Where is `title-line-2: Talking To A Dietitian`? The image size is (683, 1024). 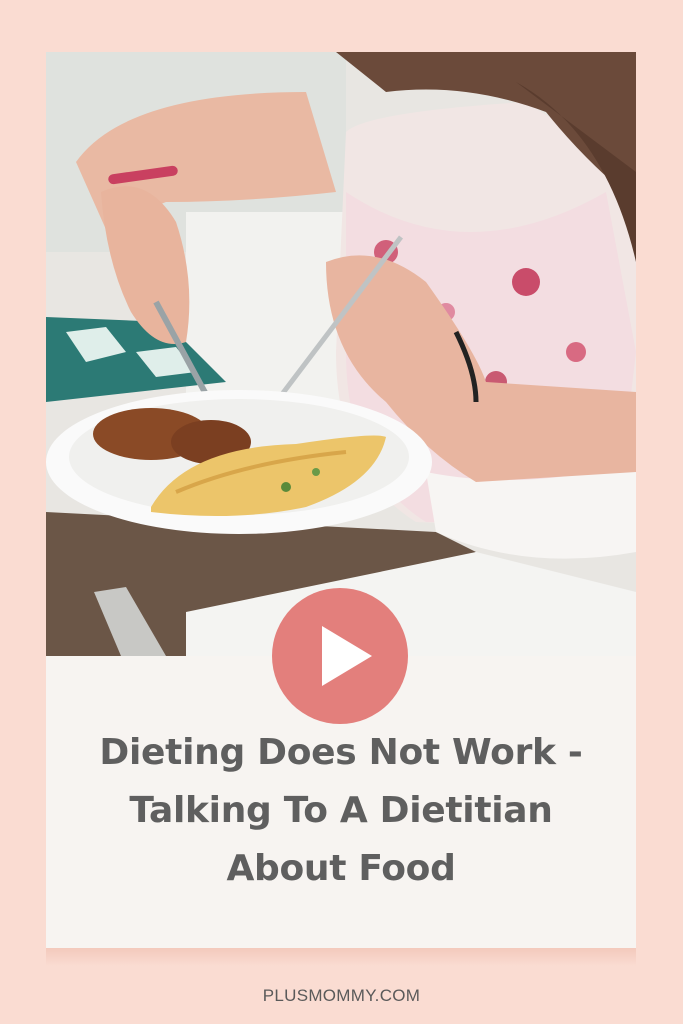 title-line-2: Talking To A Dietitian is located at coordinates (341, 810).